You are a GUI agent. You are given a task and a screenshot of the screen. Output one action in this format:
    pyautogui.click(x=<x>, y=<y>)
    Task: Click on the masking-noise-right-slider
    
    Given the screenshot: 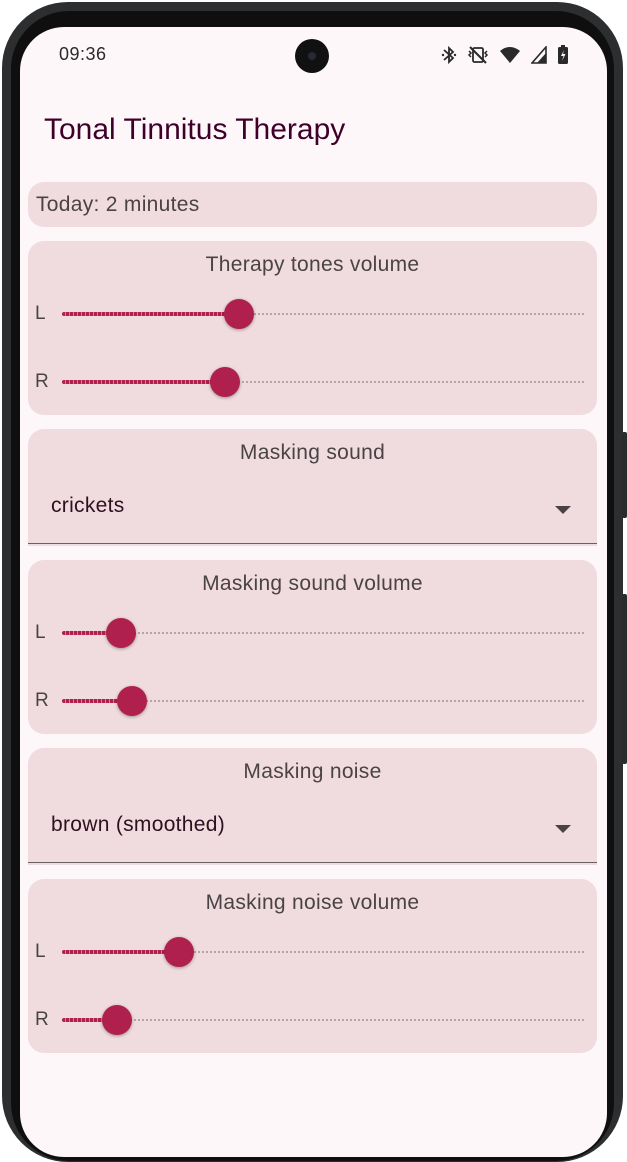 What is the action you would take?
    pyautogui.click(x=323, y=1021)
    